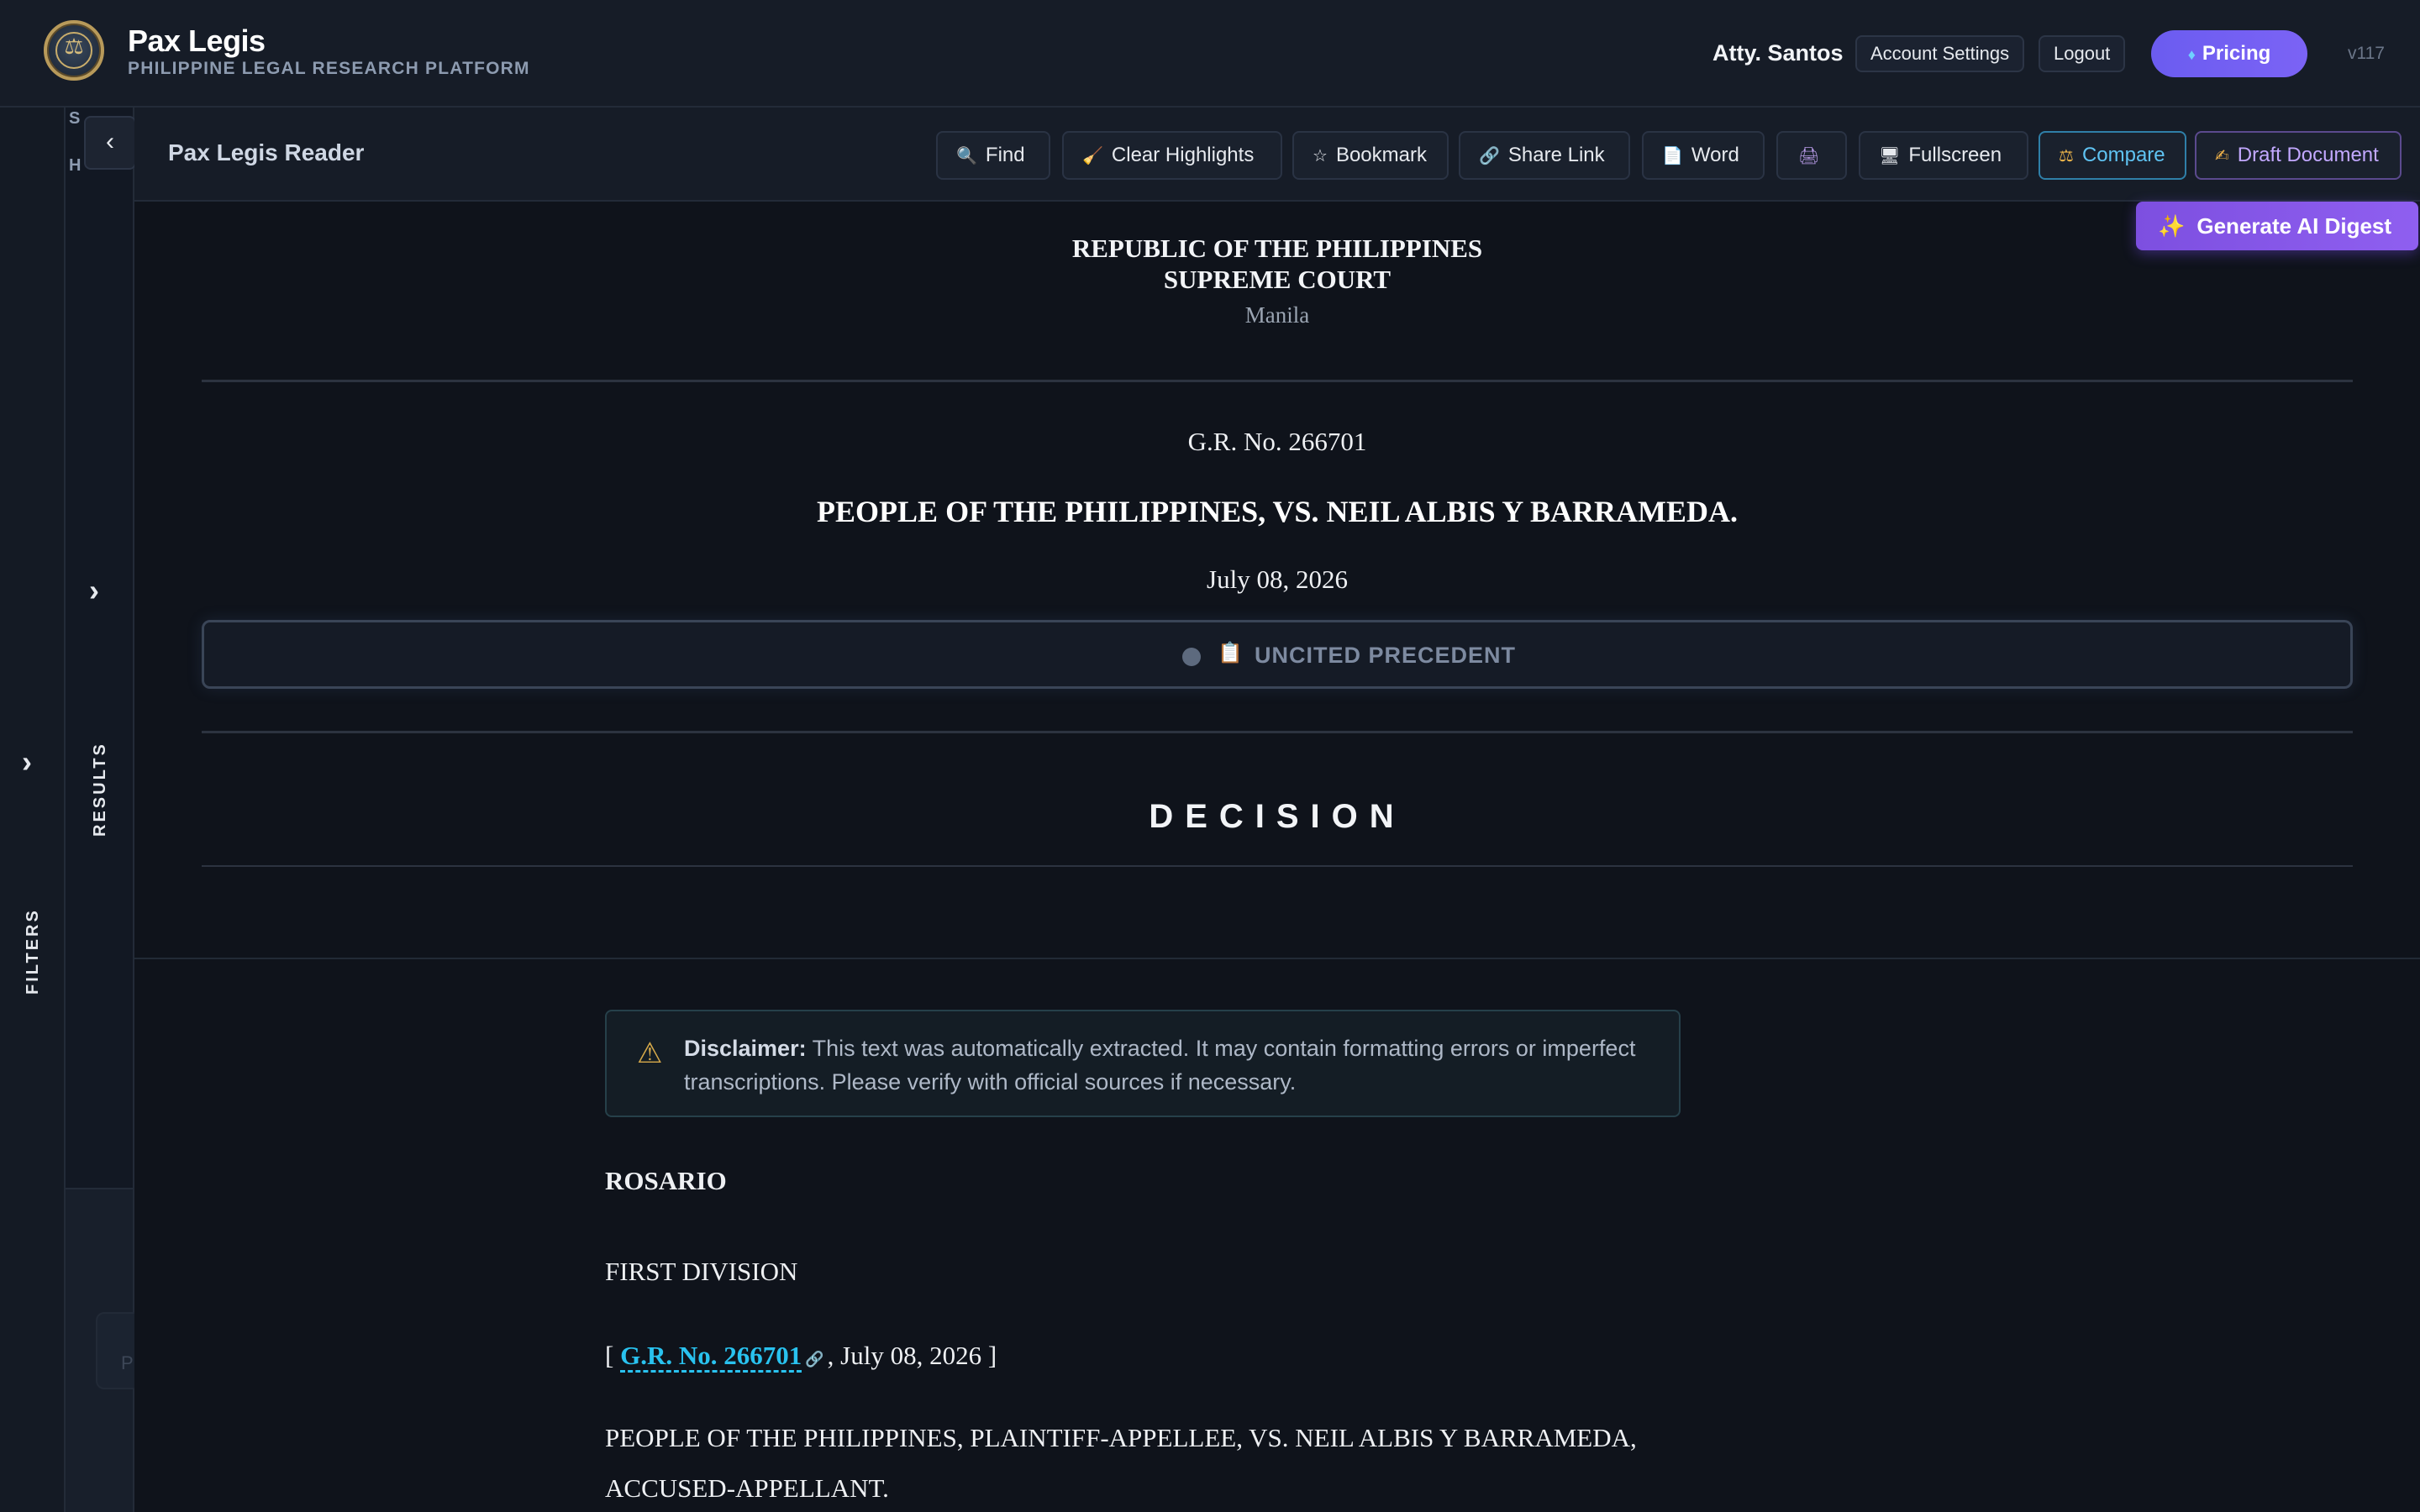 The height and width of the screenshot is (1512, 2420). What do you see at coordinates (1277, 579) in the screenshot?
I see `decision-date: July 08, 2026` at bounding box center [1277, 579].